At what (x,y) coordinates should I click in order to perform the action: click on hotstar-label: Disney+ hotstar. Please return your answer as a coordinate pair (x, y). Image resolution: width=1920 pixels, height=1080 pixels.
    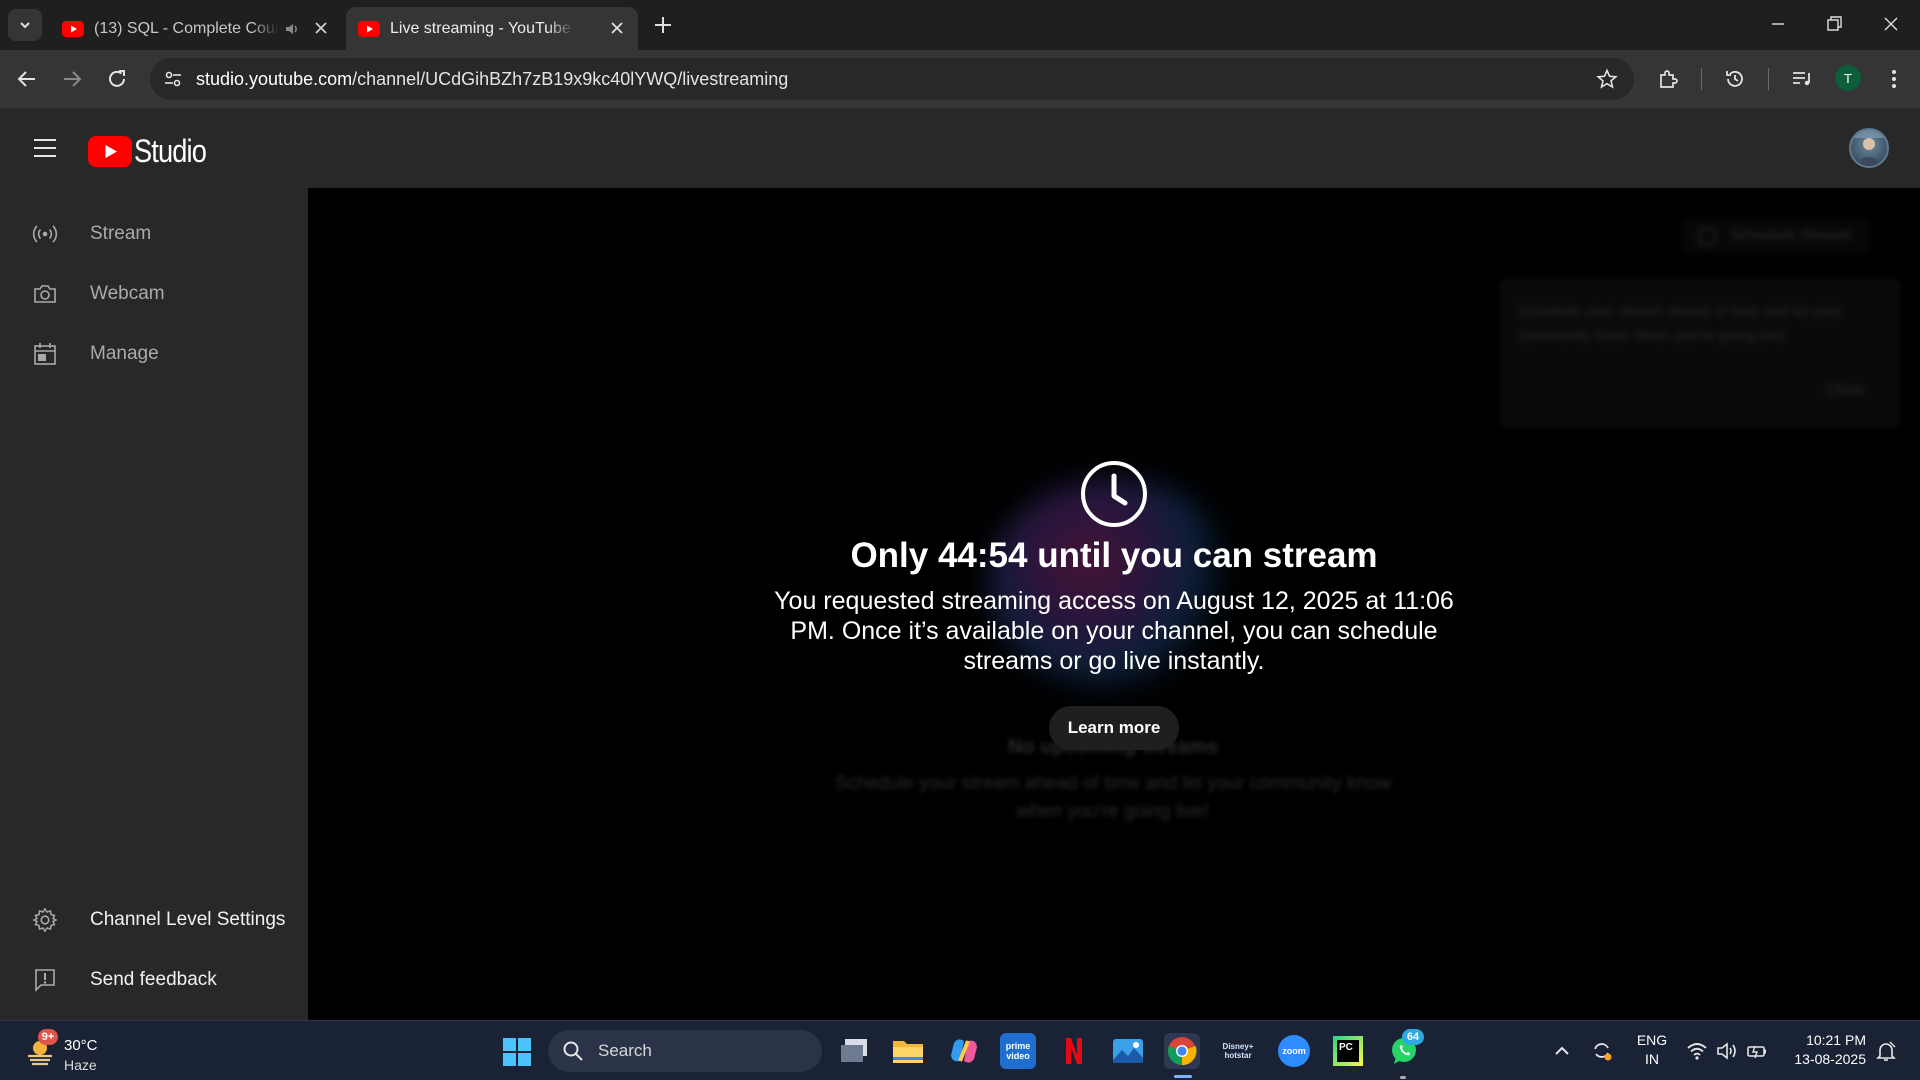
    Looking at the image, I should click on (1238, 1051).